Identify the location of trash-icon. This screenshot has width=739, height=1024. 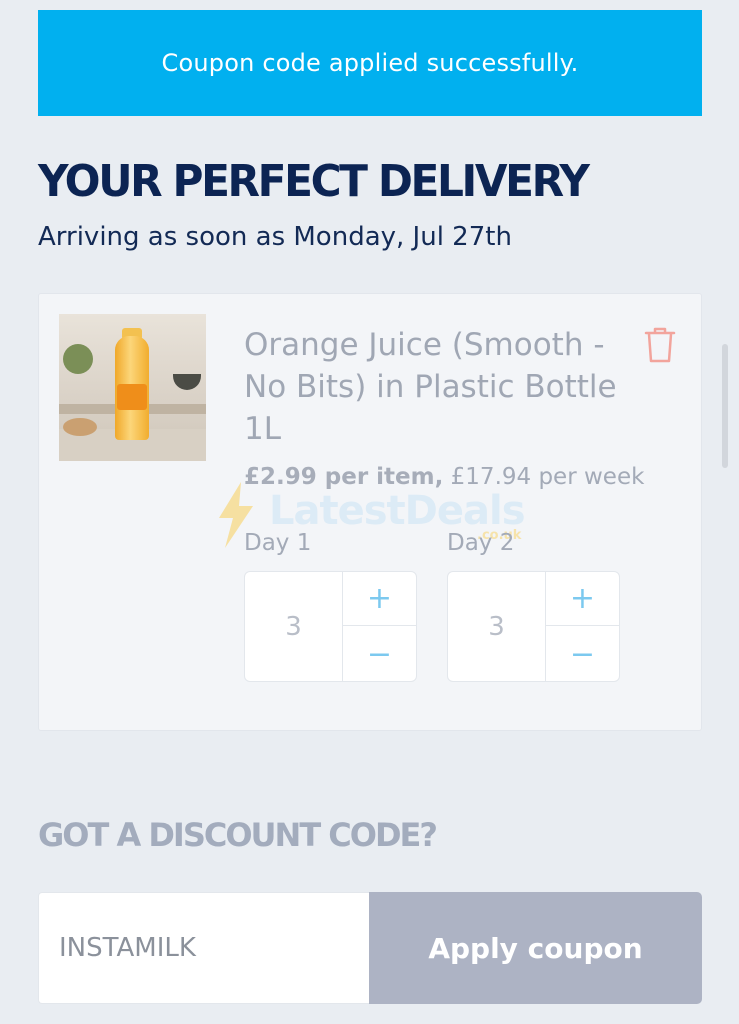
(660, 345).